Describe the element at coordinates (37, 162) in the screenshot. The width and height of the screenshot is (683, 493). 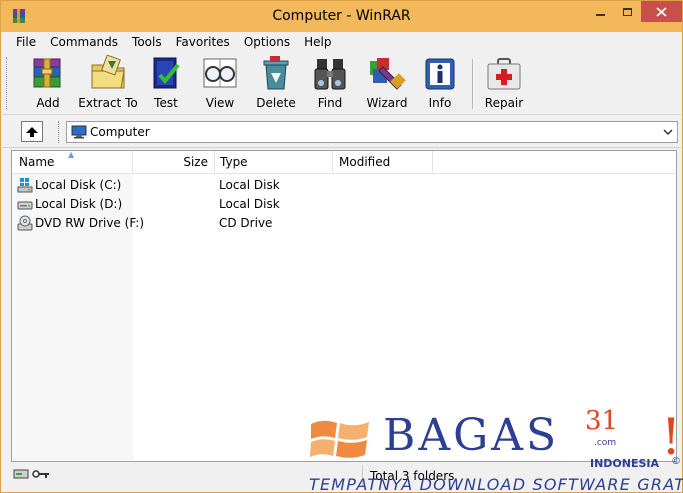
I see `column-name-label: Name` at that location.